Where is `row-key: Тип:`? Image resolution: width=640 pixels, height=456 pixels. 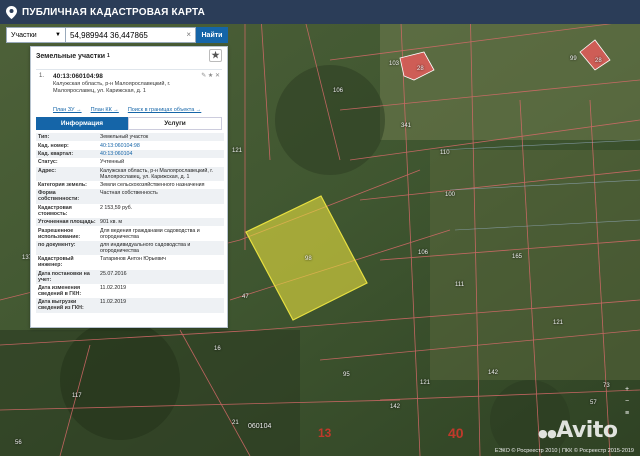 row-key: Тип: is located at coordinates (67, 137).